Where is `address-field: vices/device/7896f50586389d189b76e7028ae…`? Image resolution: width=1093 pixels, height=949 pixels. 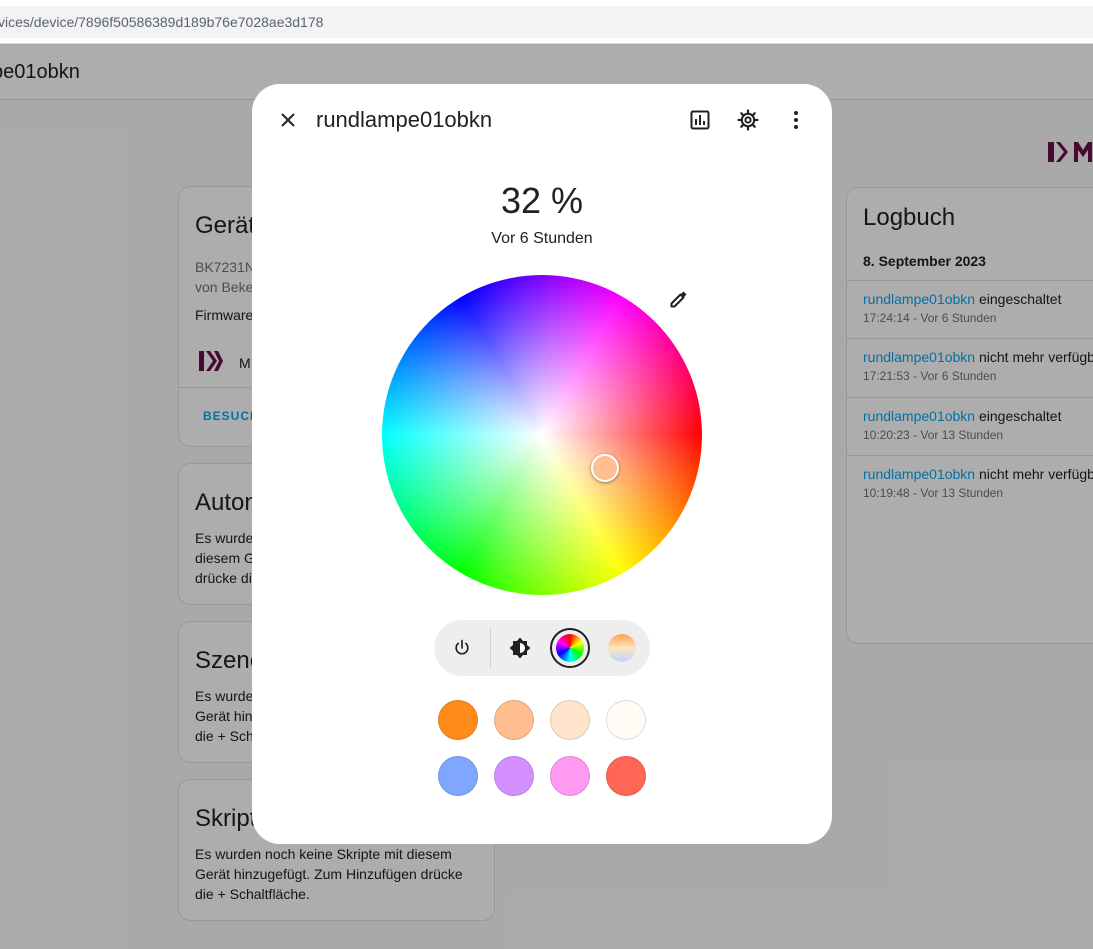 address-field: vices/device/7896f50586389d189b76e7028ae… is located at coordinates (546, 22).